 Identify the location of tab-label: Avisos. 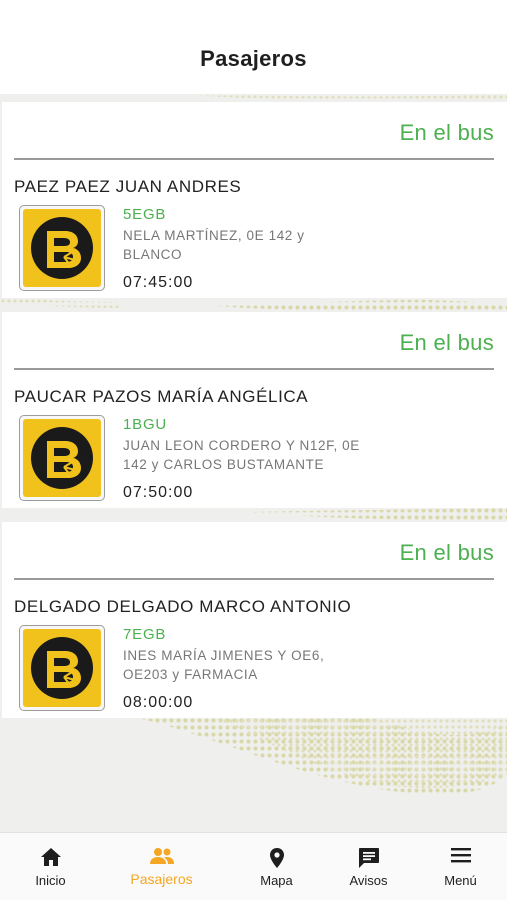
(368, 880).